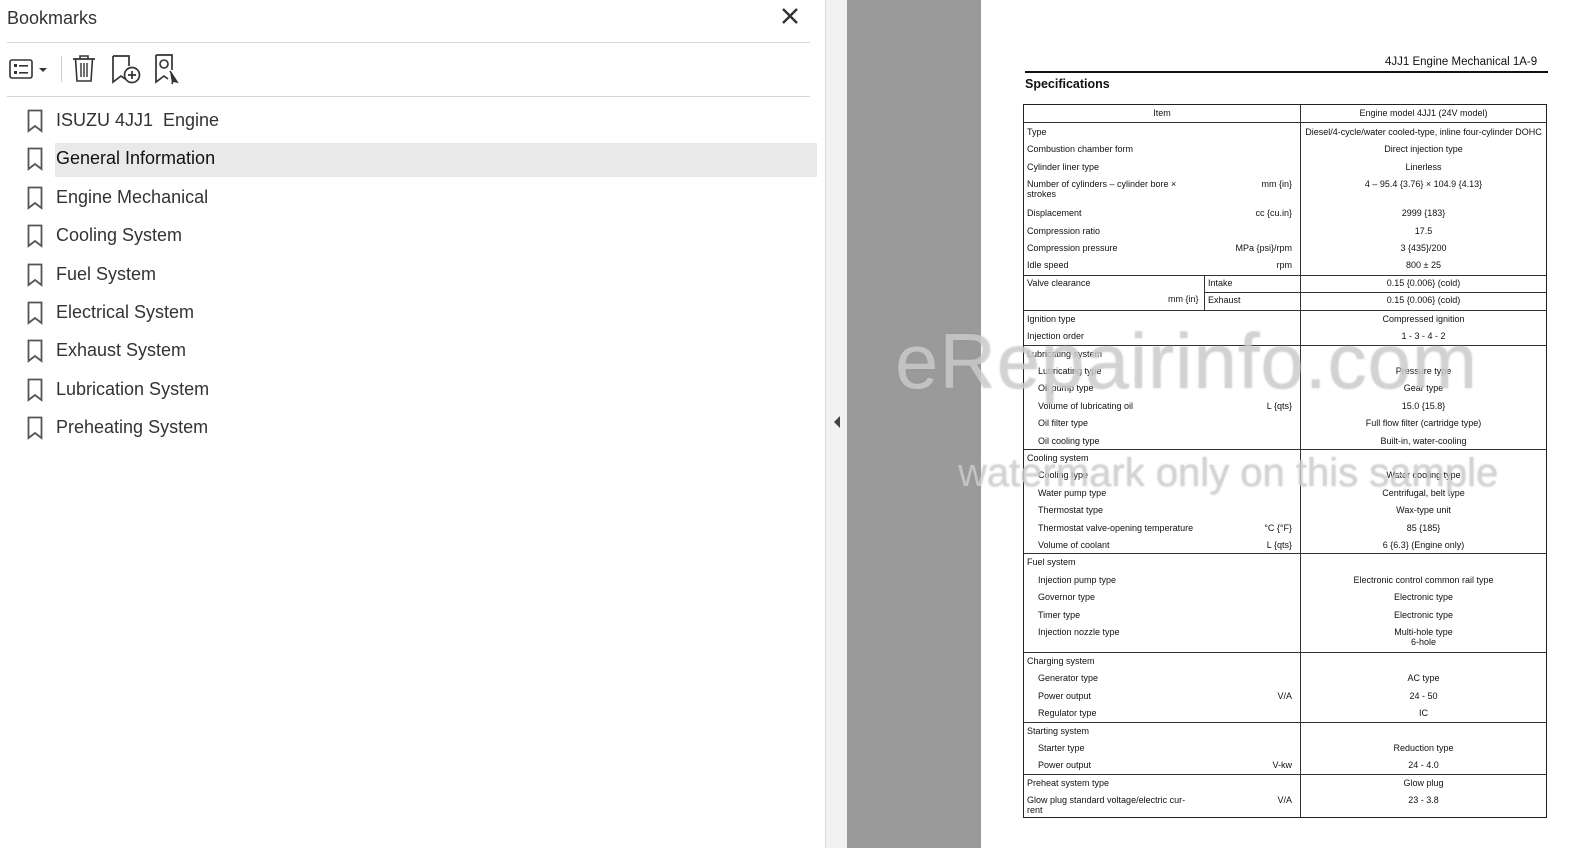 The height and width of the screenshot is (848, 1593). What do you see at coordinates (29, 69) in the screenshot?
I see `options-menu-button` at bounding box center [29, 69].